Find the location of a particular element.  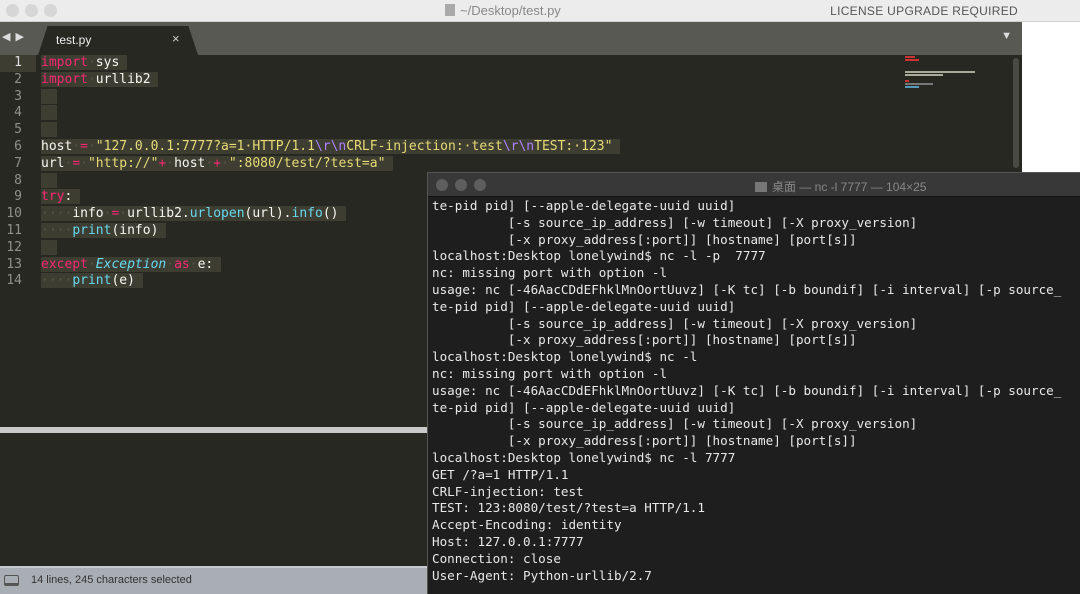

selection: try: is located at coordinates (61, 197).